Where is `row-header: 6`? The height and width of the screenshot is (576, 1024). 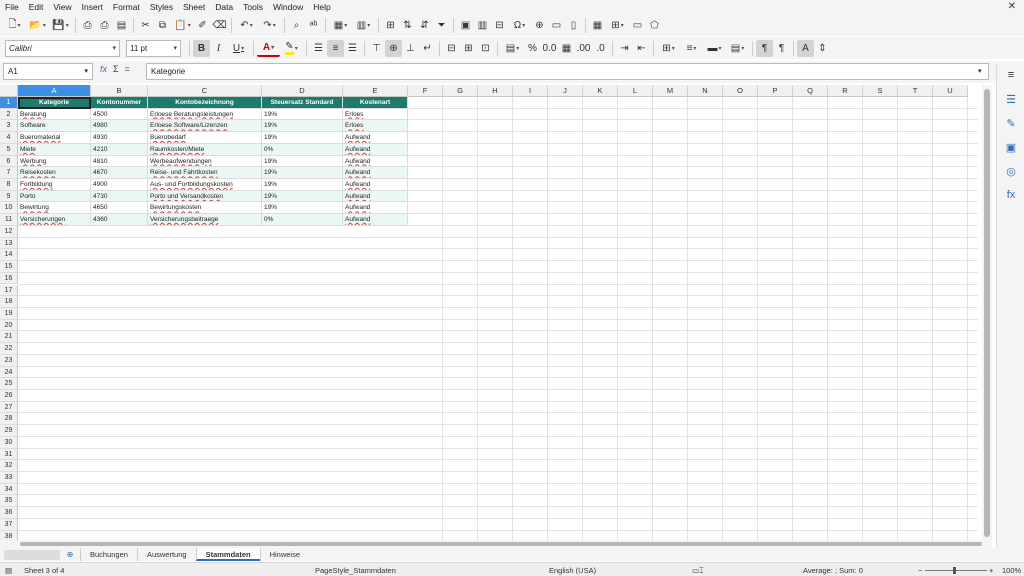 row-header: 6 is located at coordinates (9, 161).